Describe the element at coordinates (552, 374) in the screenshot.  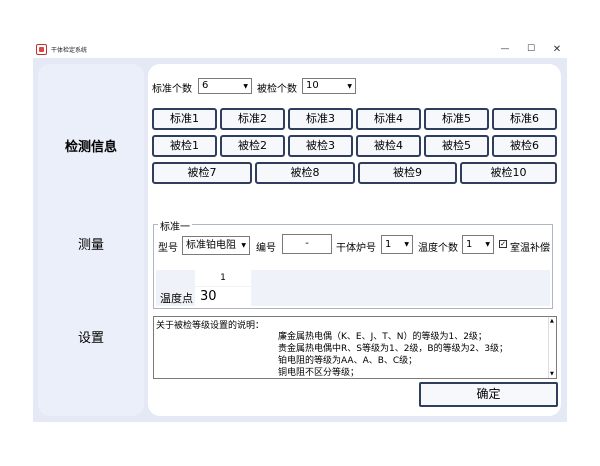
I see `scroll-down-icon: ▼` at that location.